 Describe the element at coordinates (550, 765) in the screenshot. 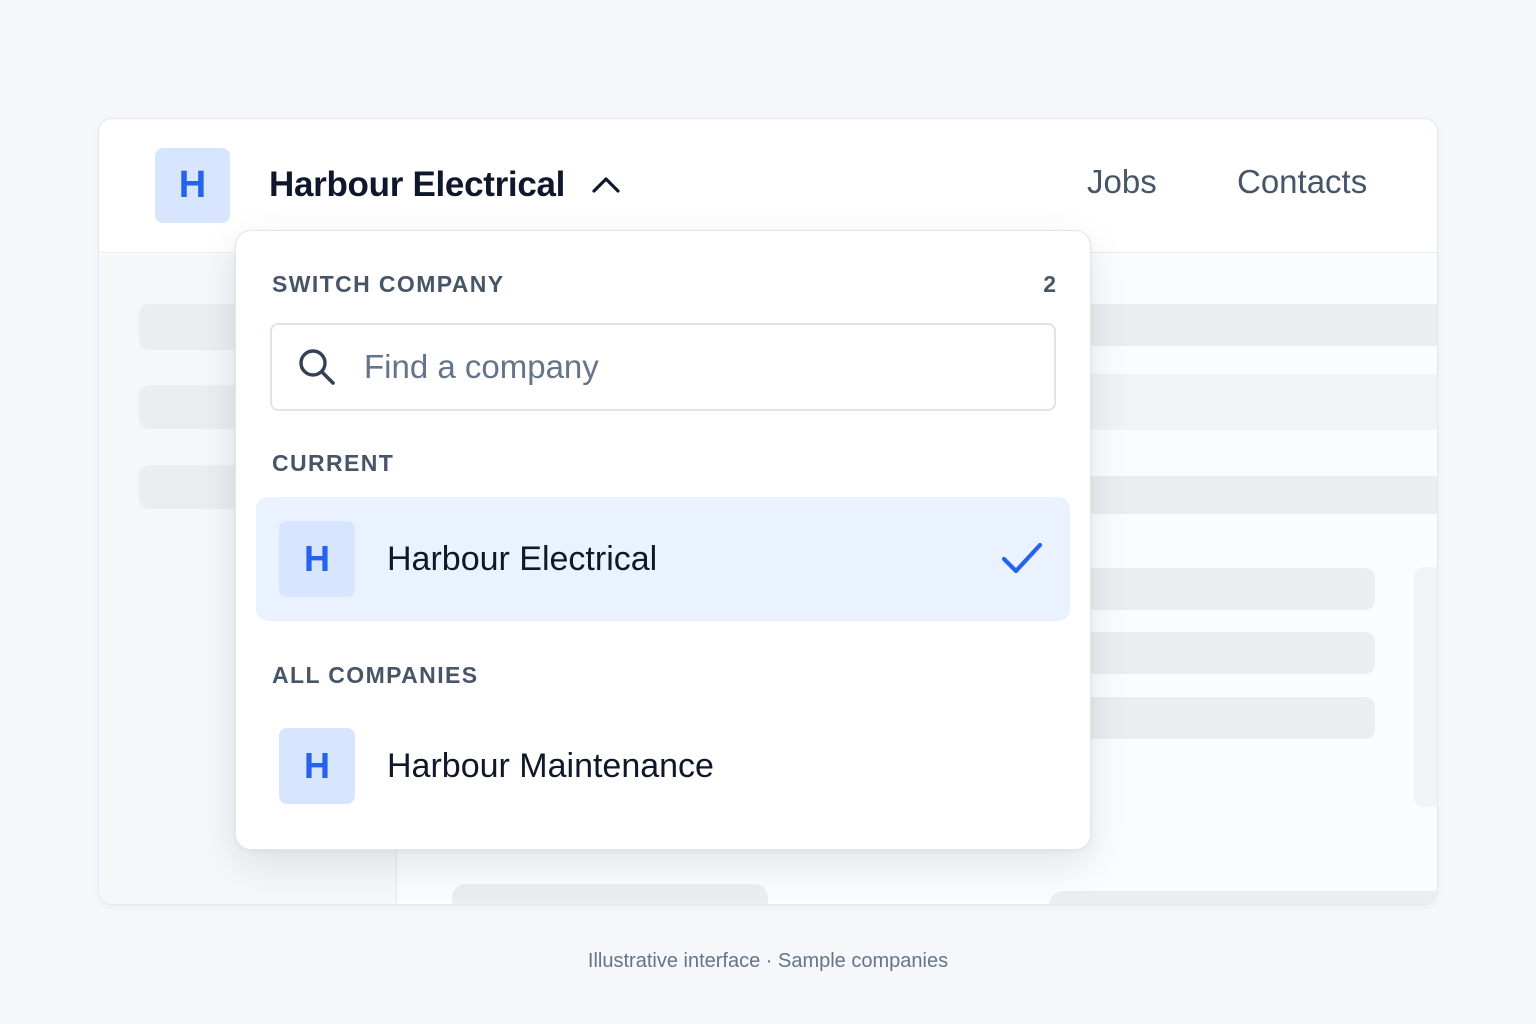

I see `company-option-name: Harbour Maintenance` at that location.